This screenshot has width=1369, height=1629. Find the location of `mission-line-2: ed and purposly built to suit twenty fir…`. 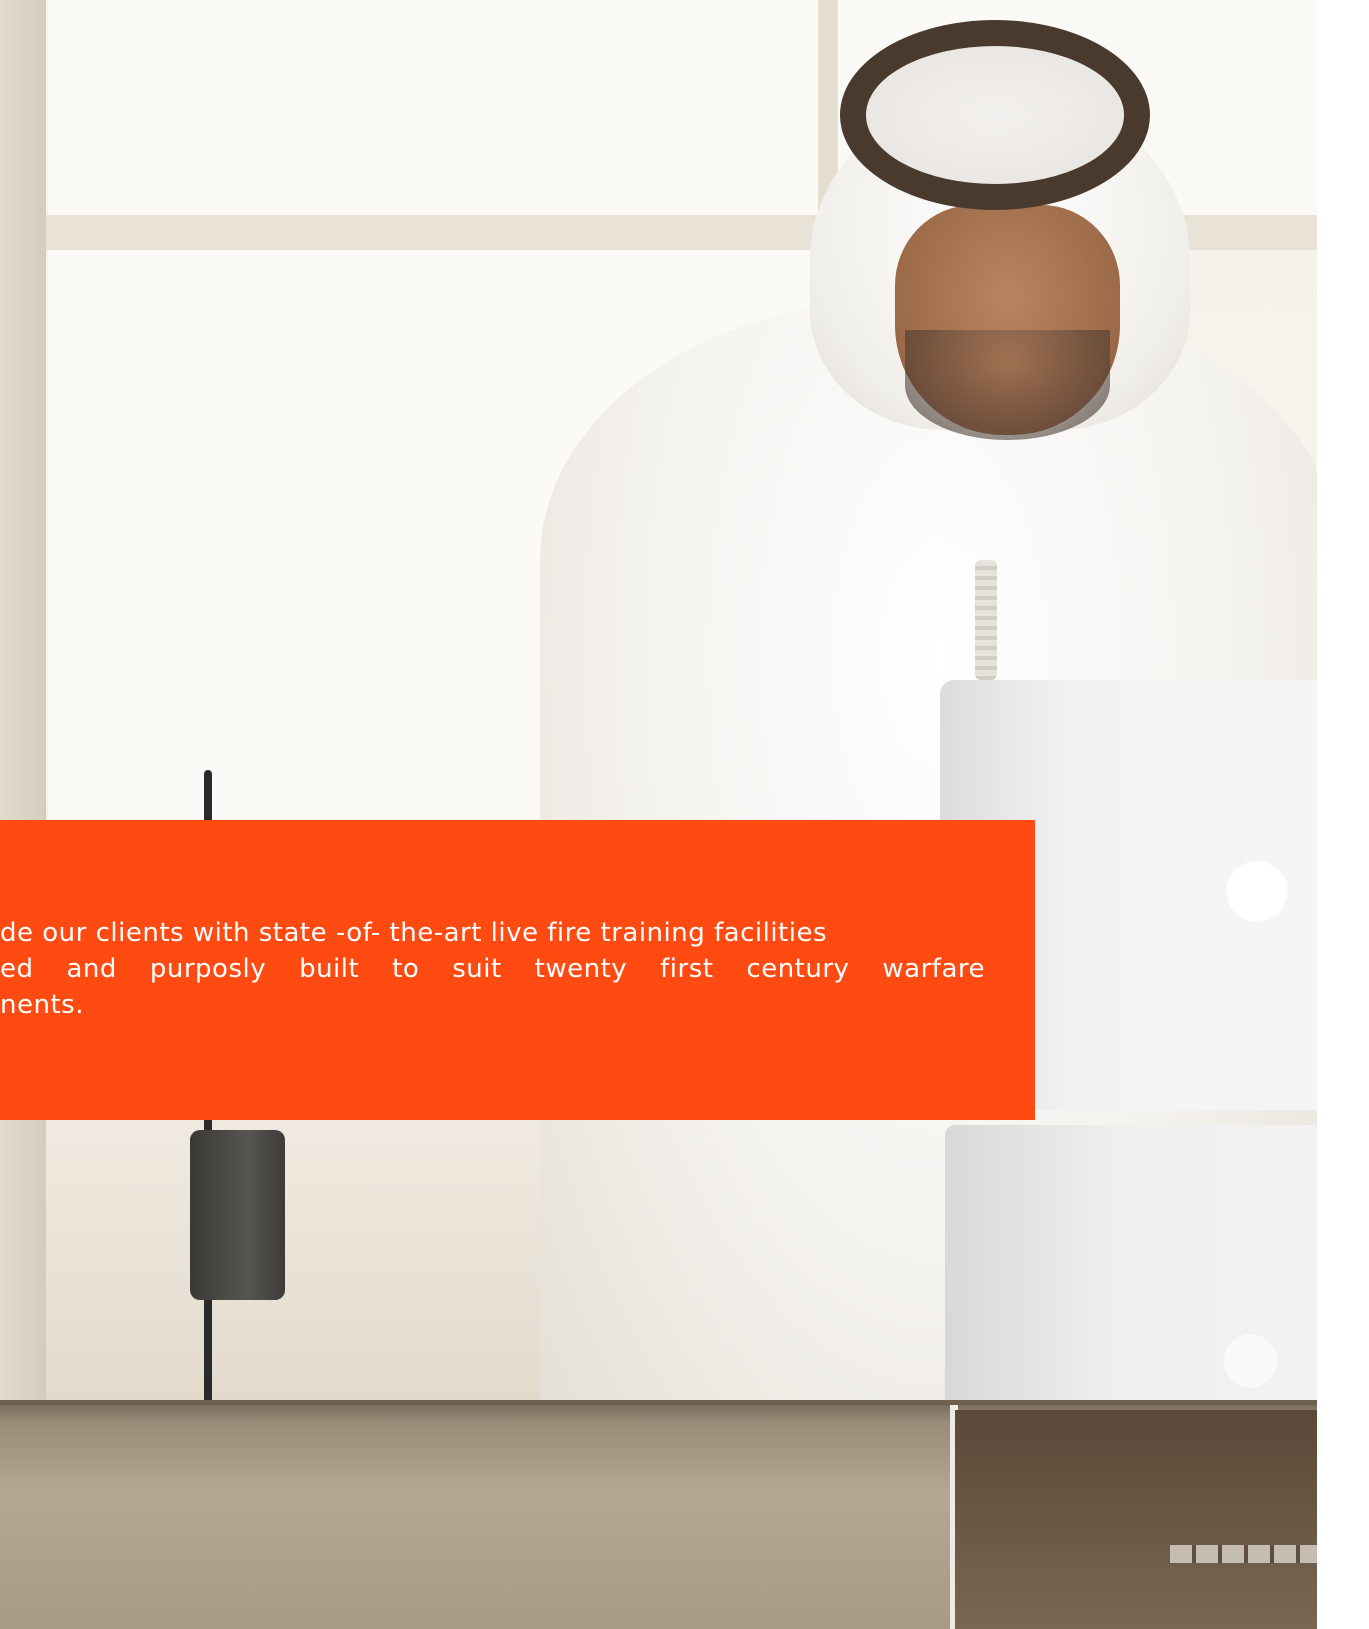

mission-line-2: ed and purposly built to suit twenty fir… is located at coordinates (492, 969).